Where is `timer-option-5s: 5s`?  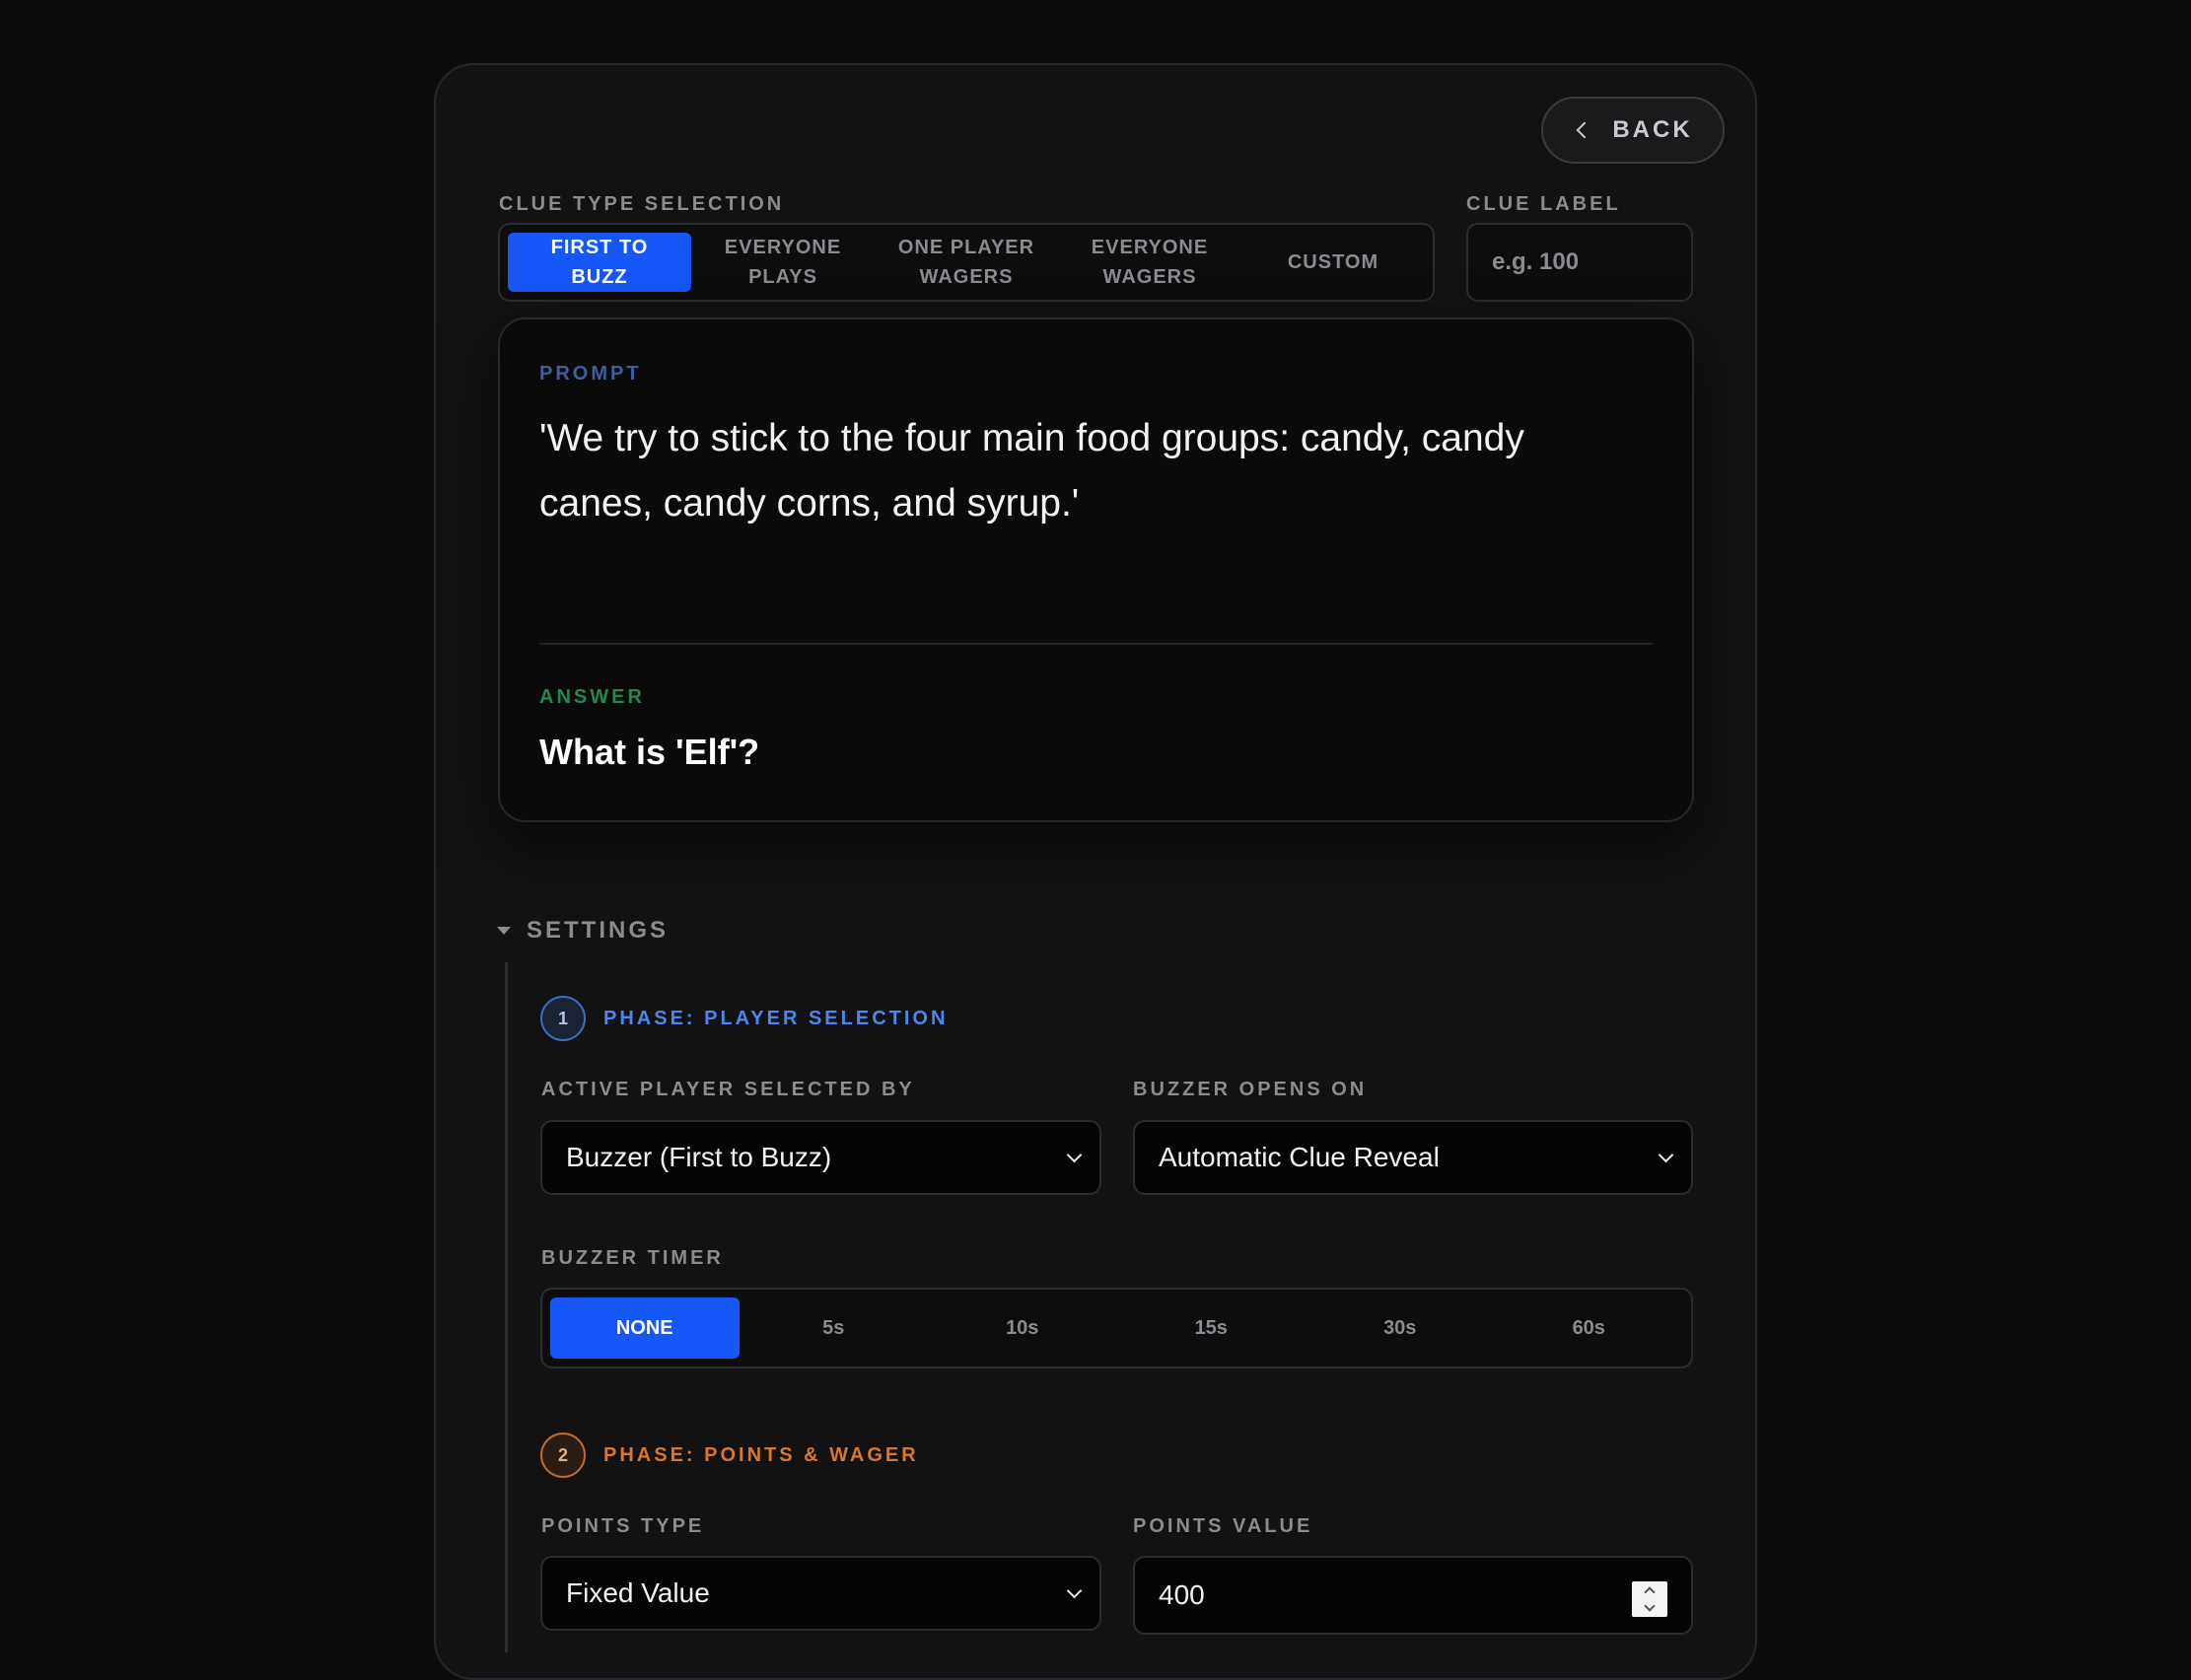
timer-option-5s: 5s is located at coordinates (834, 1328).